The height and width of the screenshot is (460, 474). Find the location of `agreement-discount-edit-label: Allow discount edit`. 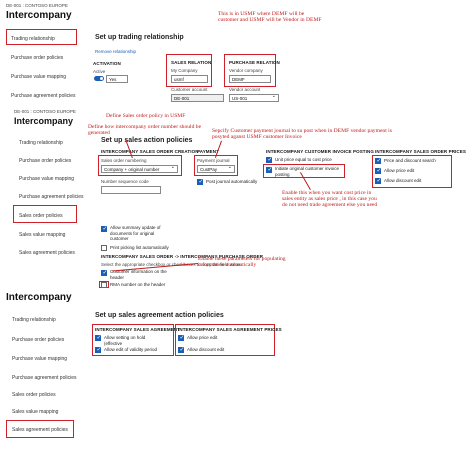

agreement-discount-edit-label: Allow discount edit is located at coordinates (206, 349).